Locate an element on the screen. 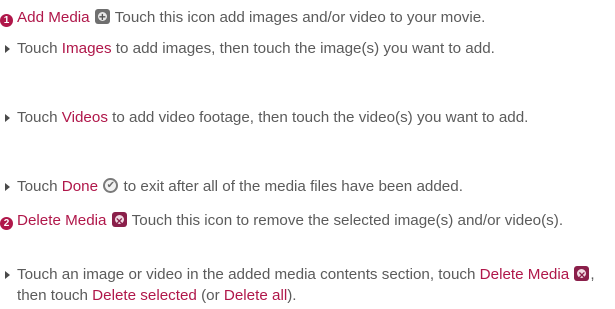 This screenshot has width=615, height=309. add-media-icon is located at coordinates (102, 17).